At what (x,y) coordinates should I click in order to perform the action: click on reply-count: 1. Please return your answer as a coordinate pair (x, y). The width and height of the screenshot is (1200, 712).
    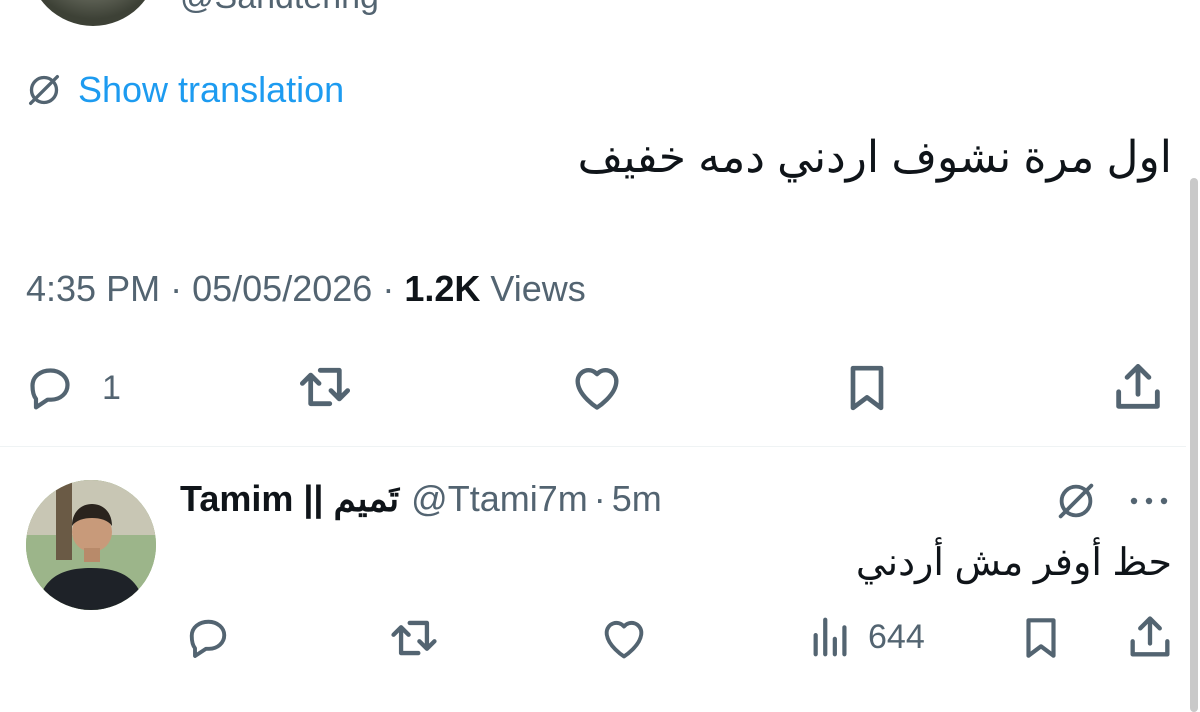
    Looking at the image, I should click on (111, 387).